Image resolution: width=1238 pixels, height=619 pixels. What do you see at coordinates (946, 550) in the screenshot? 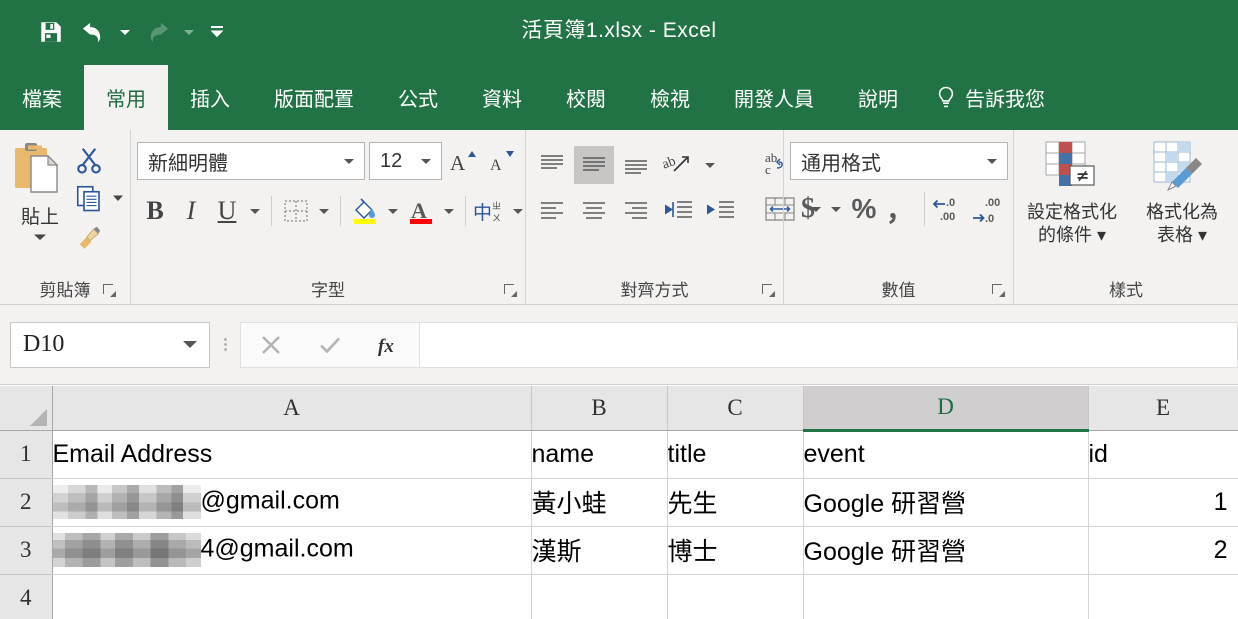
I see `cell-d3: Google 研習營` at bounding box center [946, 550].